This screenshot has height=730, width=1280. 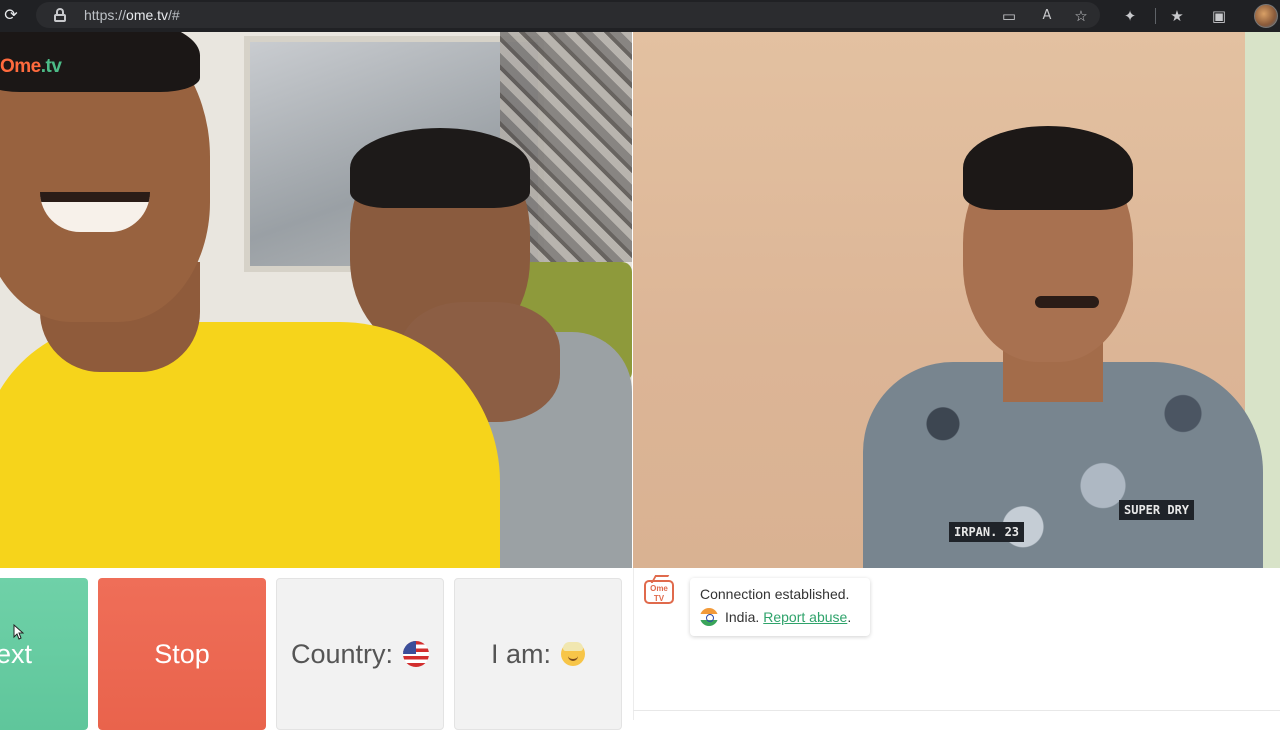 I want to click on chat-input-divider, so click(x=956, y=710).